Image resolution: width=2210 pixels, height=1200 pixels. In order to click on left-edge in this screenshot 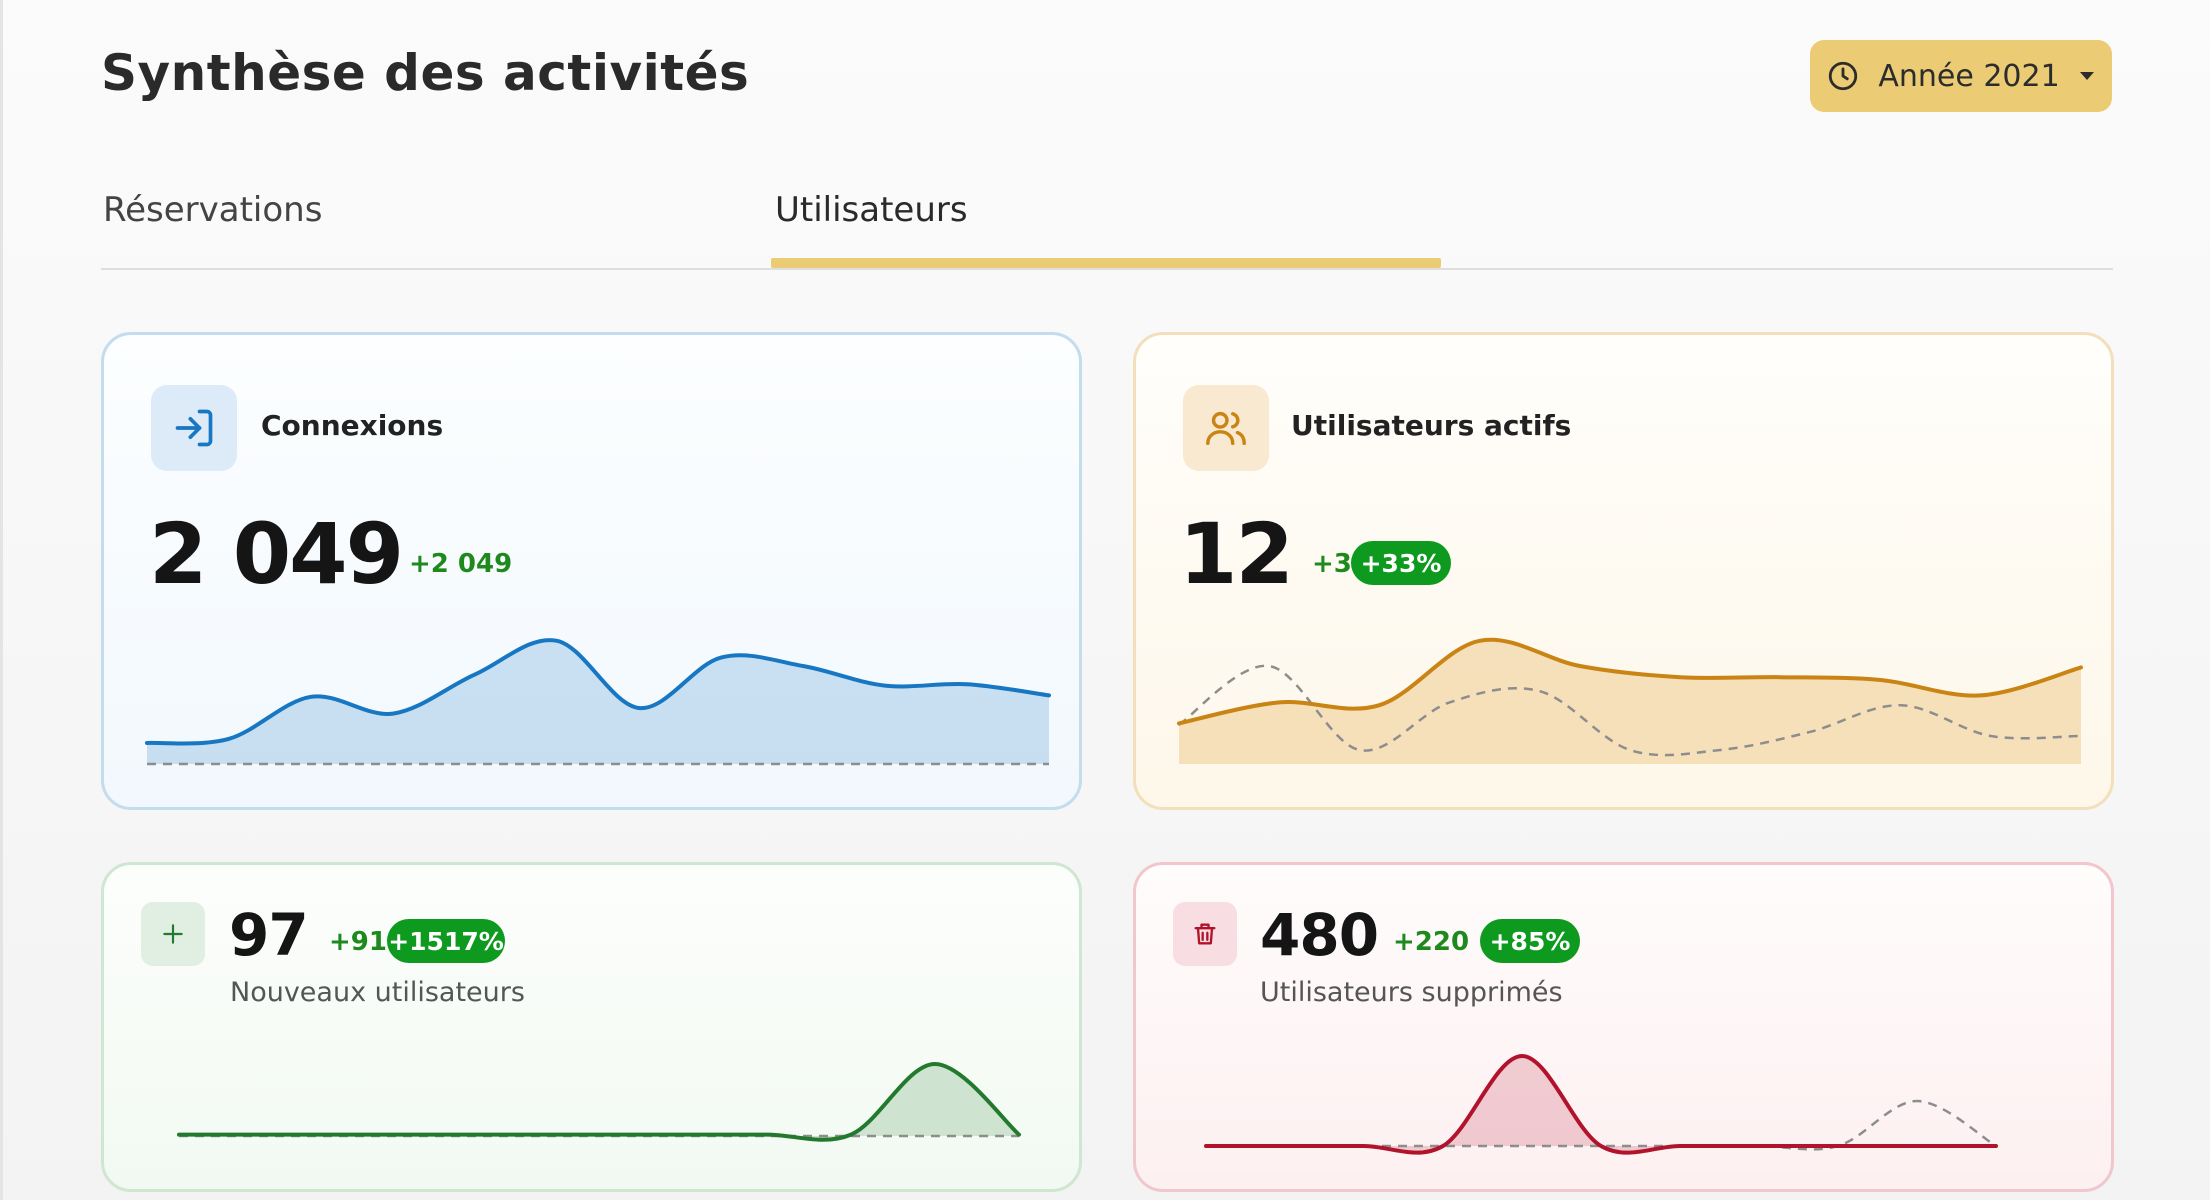, I will do `click(1, 600)`.